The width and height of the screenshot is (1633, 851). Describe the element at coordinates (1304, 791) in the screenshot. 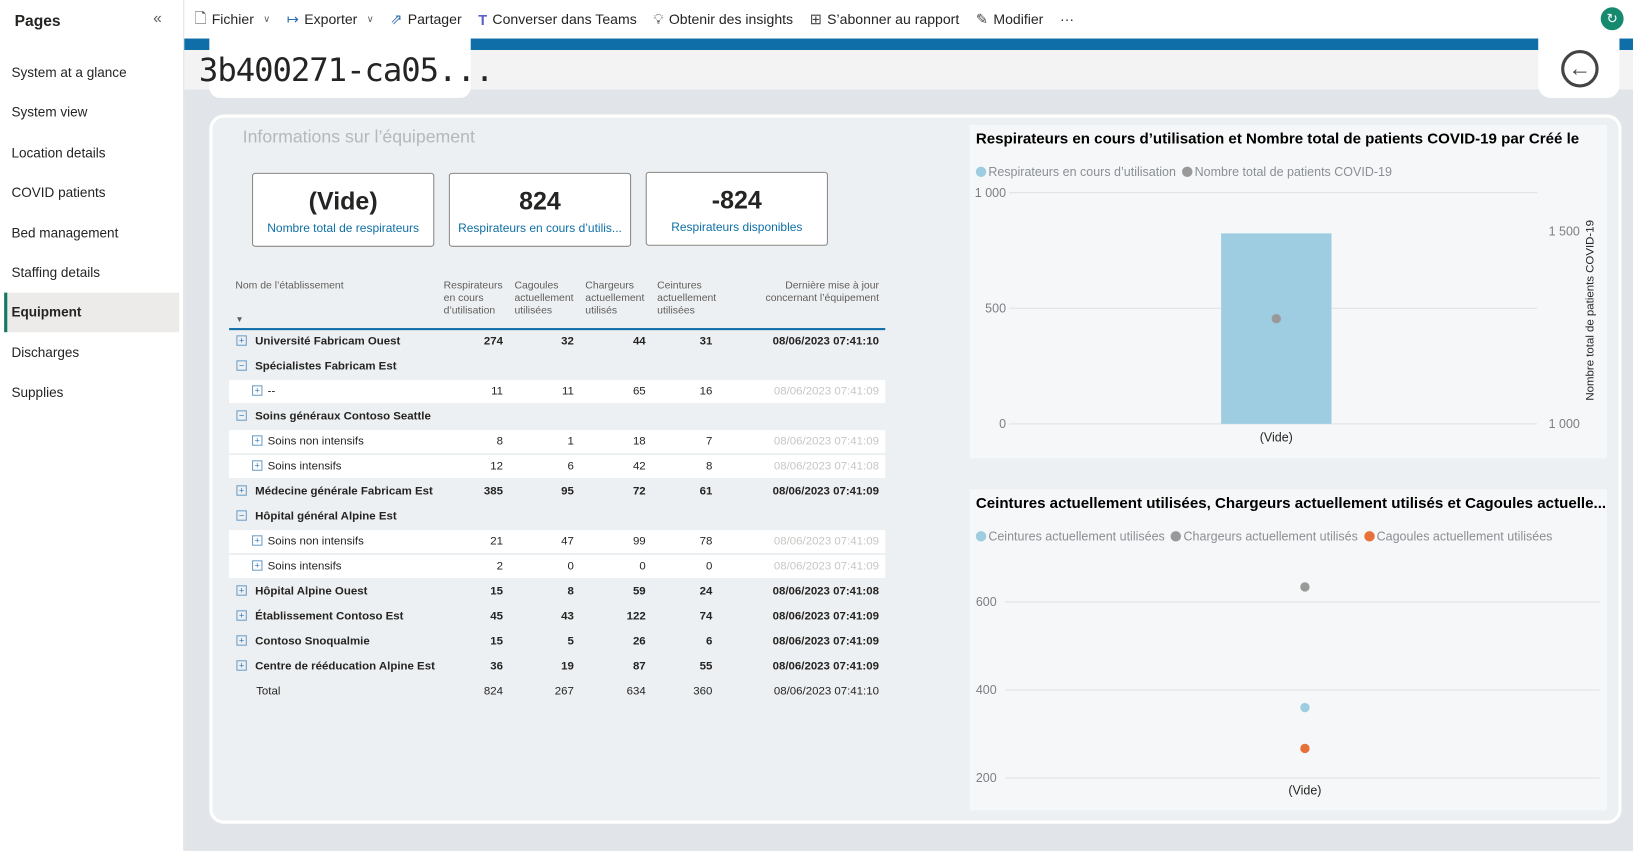

I see `x-tick-label: (Vide)` at that location.